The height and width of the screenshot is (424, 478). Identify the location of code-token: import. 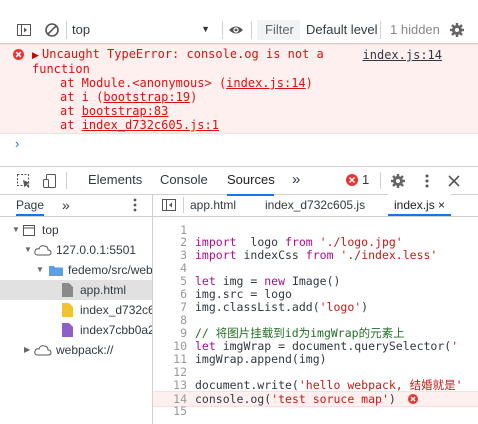
(216, 255).